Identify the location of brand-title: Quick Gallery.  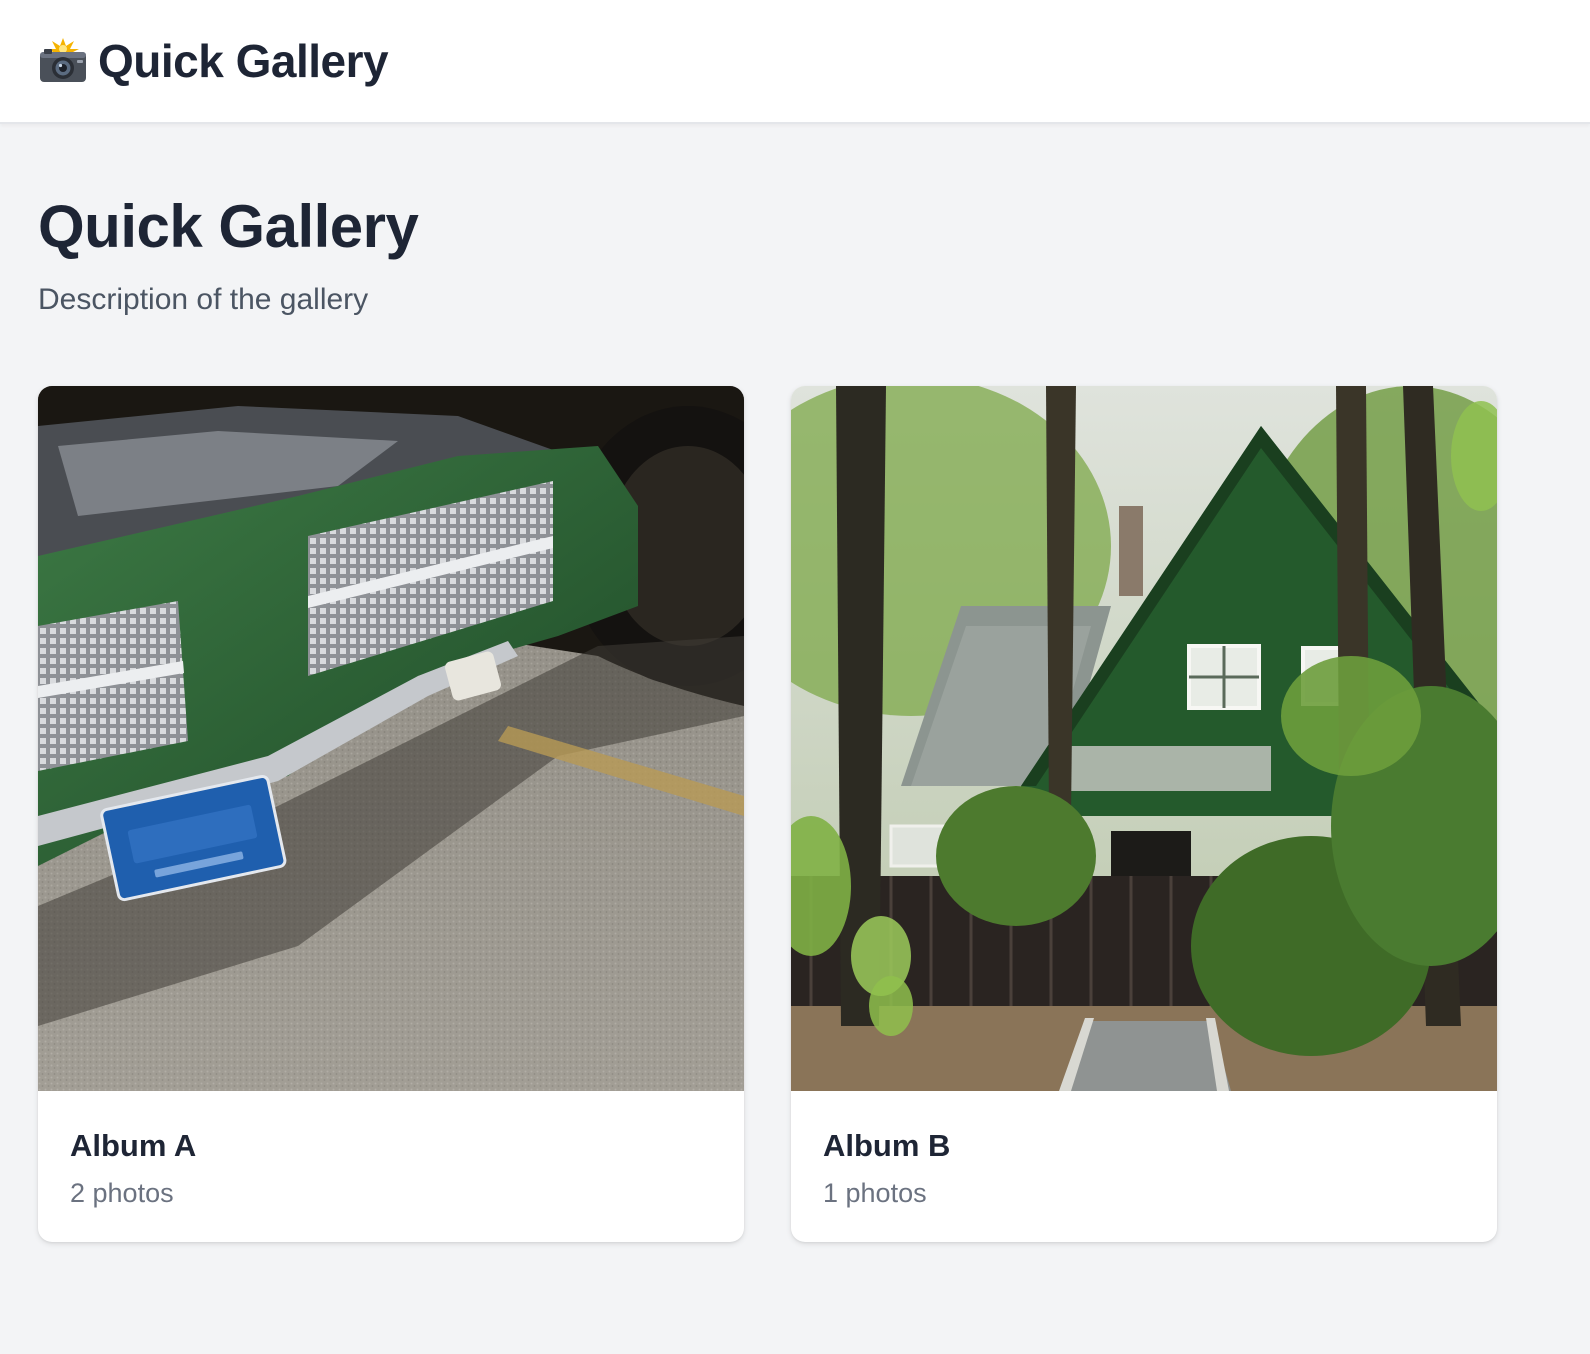
(243, 61).